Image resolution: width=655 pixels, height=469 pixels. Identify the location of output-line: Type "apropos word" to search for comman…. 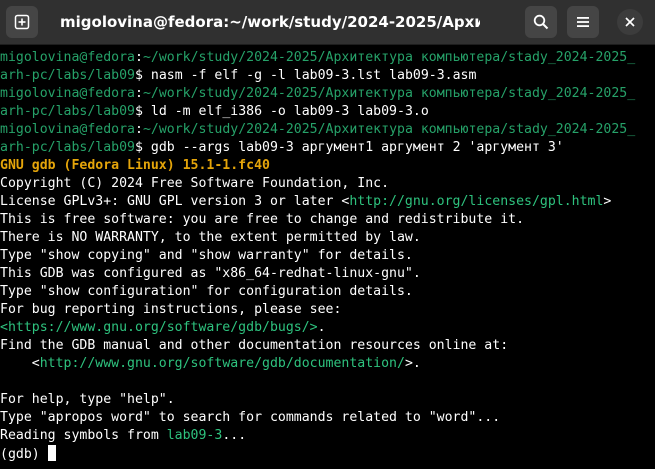
(250, 417).